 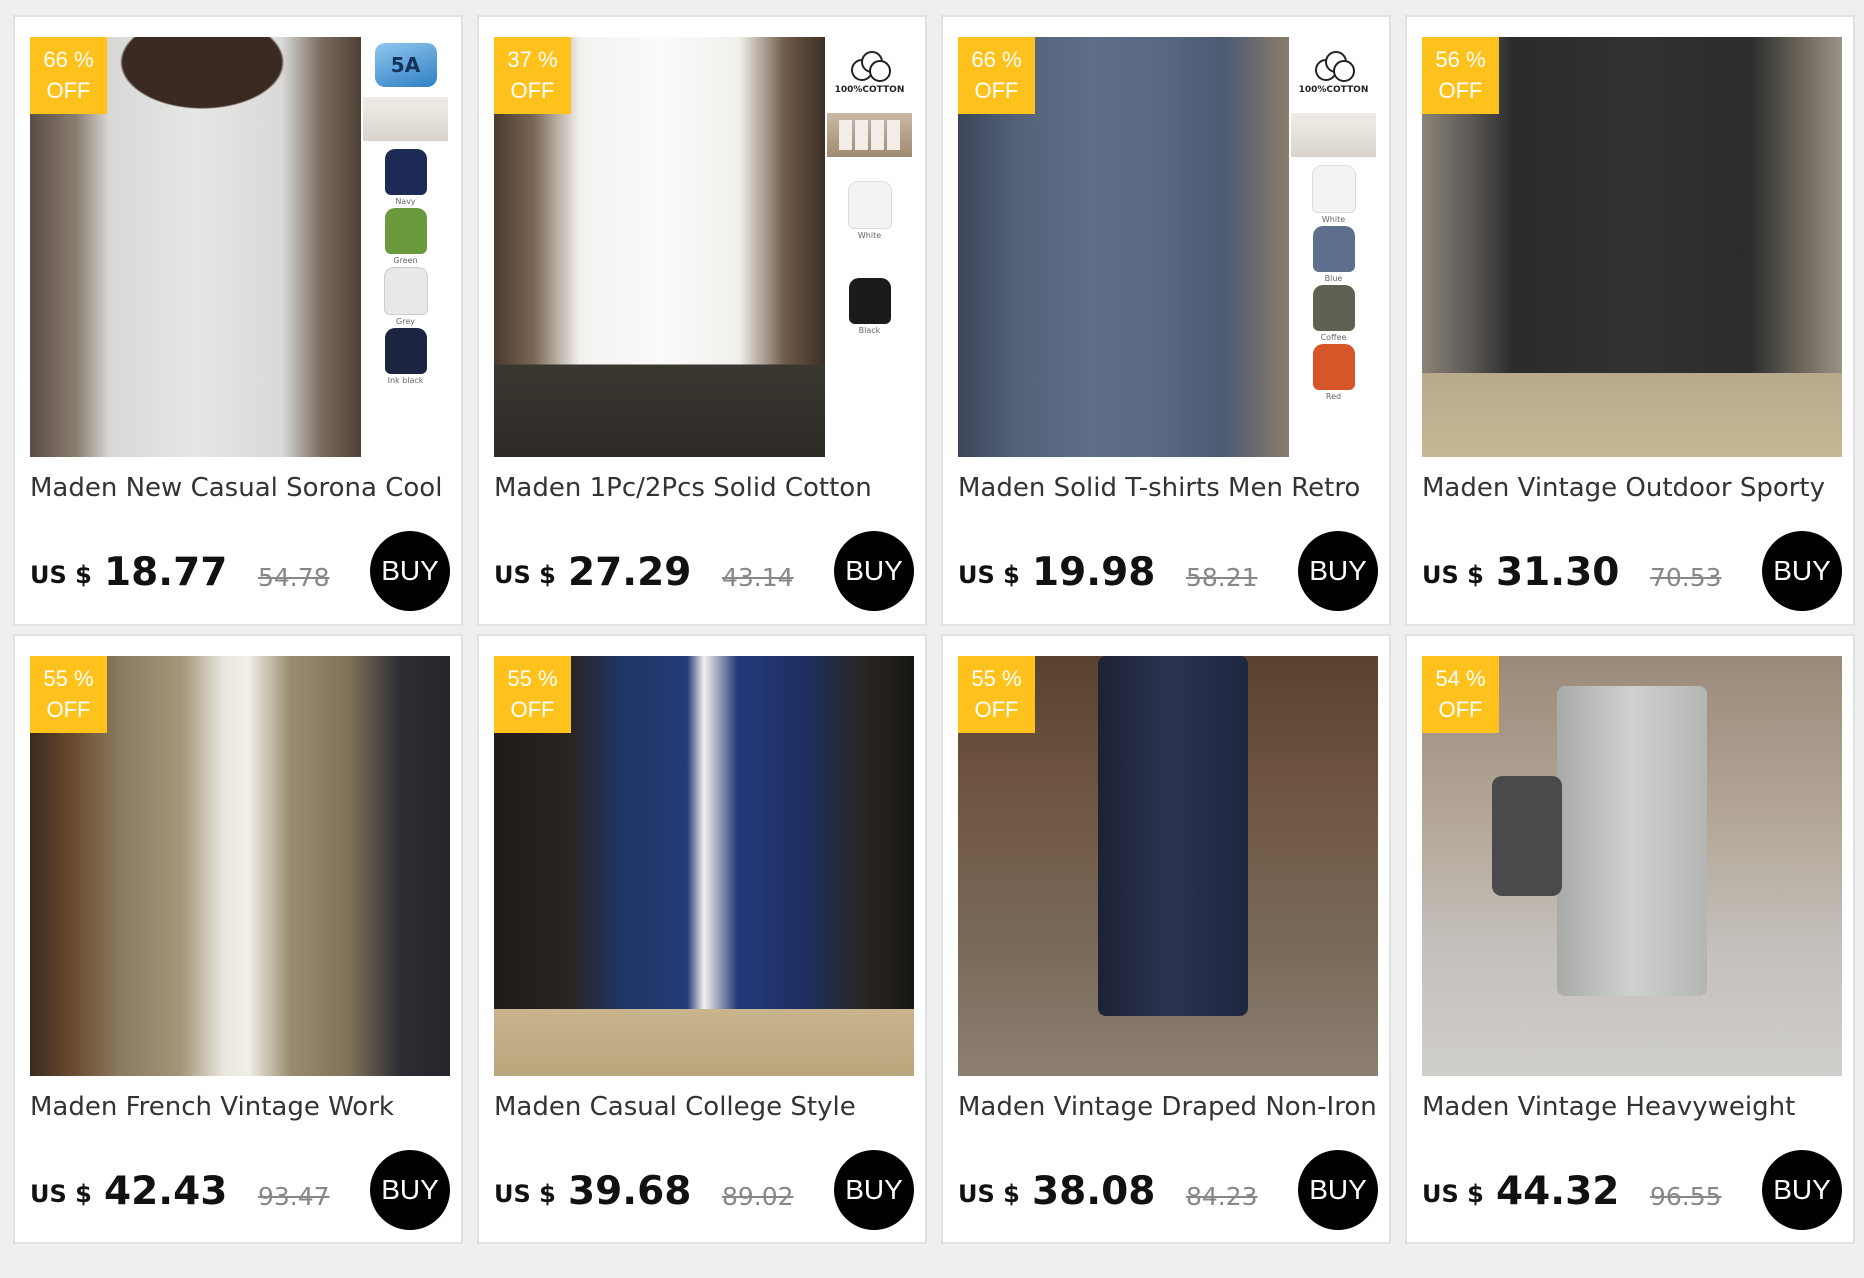 What do you see at coordinates (1558, 1191) in the screenshot?
I see `sale-price: 44.32` at bounding box center [1558, 1191].